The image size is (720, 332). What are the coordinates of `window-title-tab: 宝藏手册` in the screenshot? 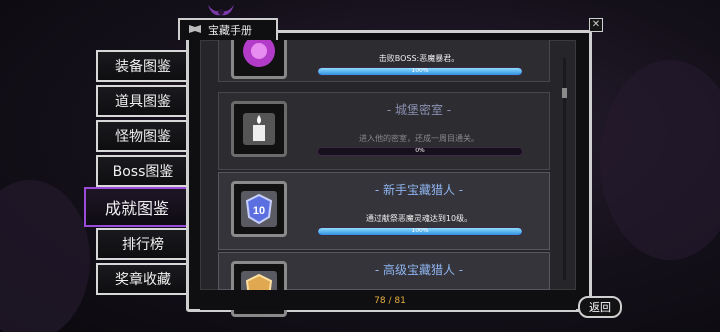 It's located at (228, 29).